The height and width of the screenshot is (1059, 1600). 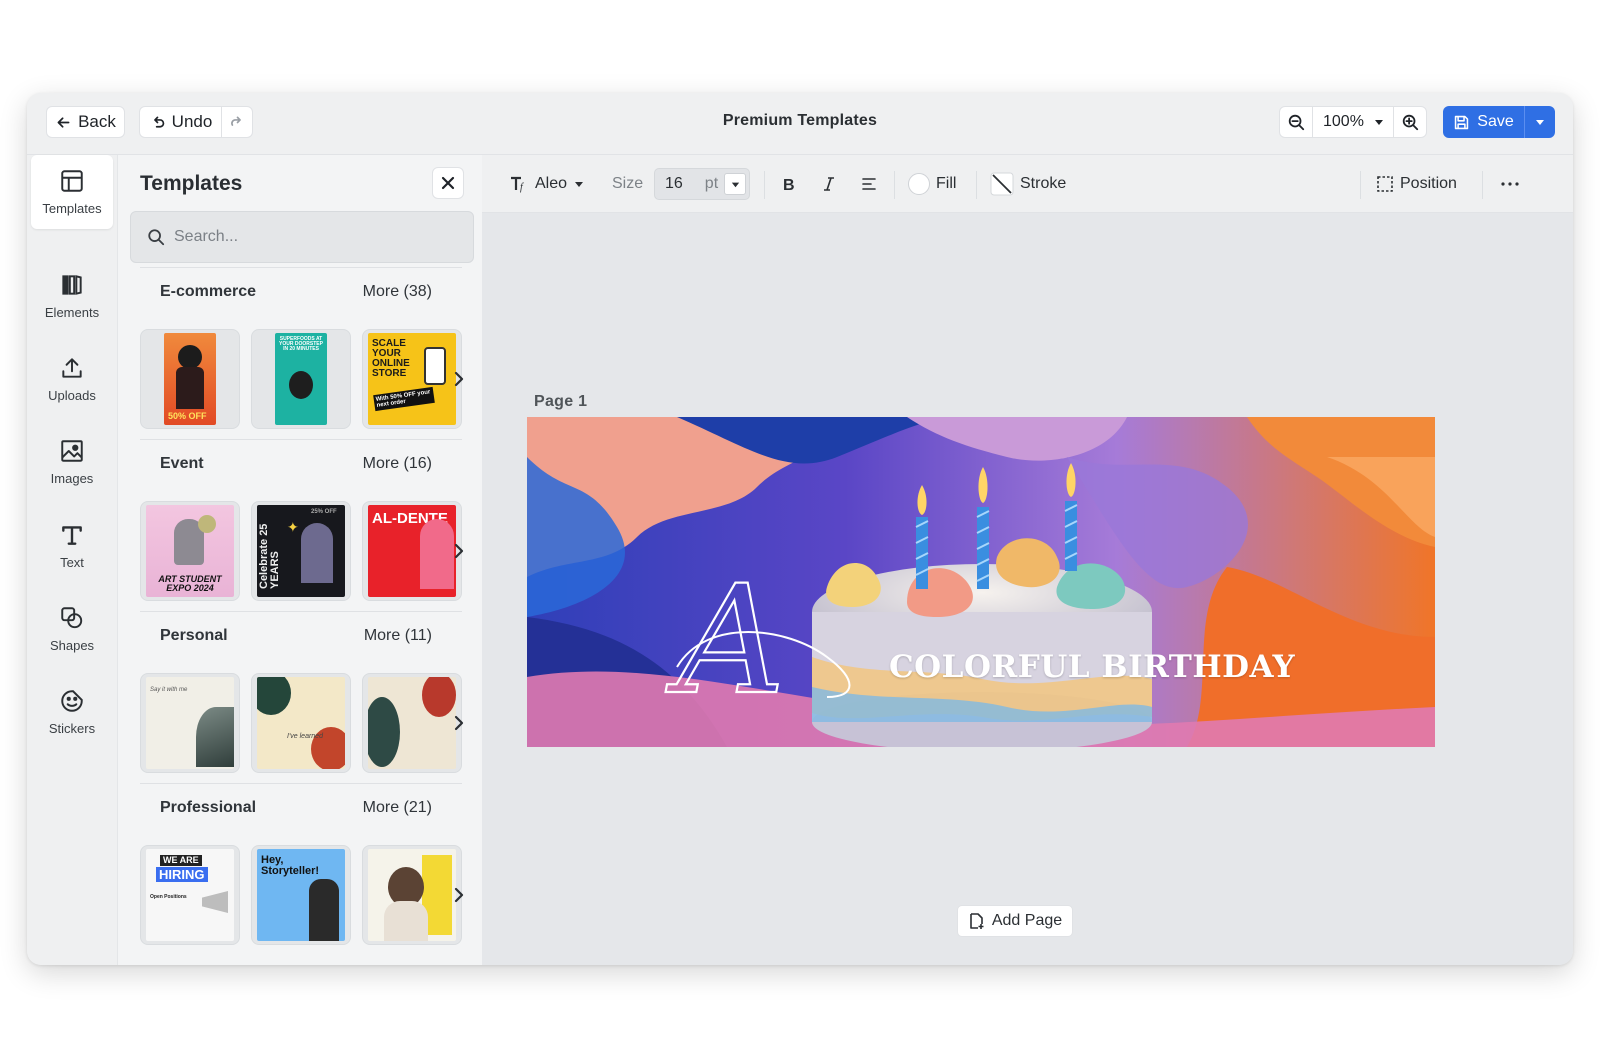 What do you see at coordinates (72, 379) in the screenshot?
I see `rail-item-uploads: Uploads` at bounding box center [72, 379].